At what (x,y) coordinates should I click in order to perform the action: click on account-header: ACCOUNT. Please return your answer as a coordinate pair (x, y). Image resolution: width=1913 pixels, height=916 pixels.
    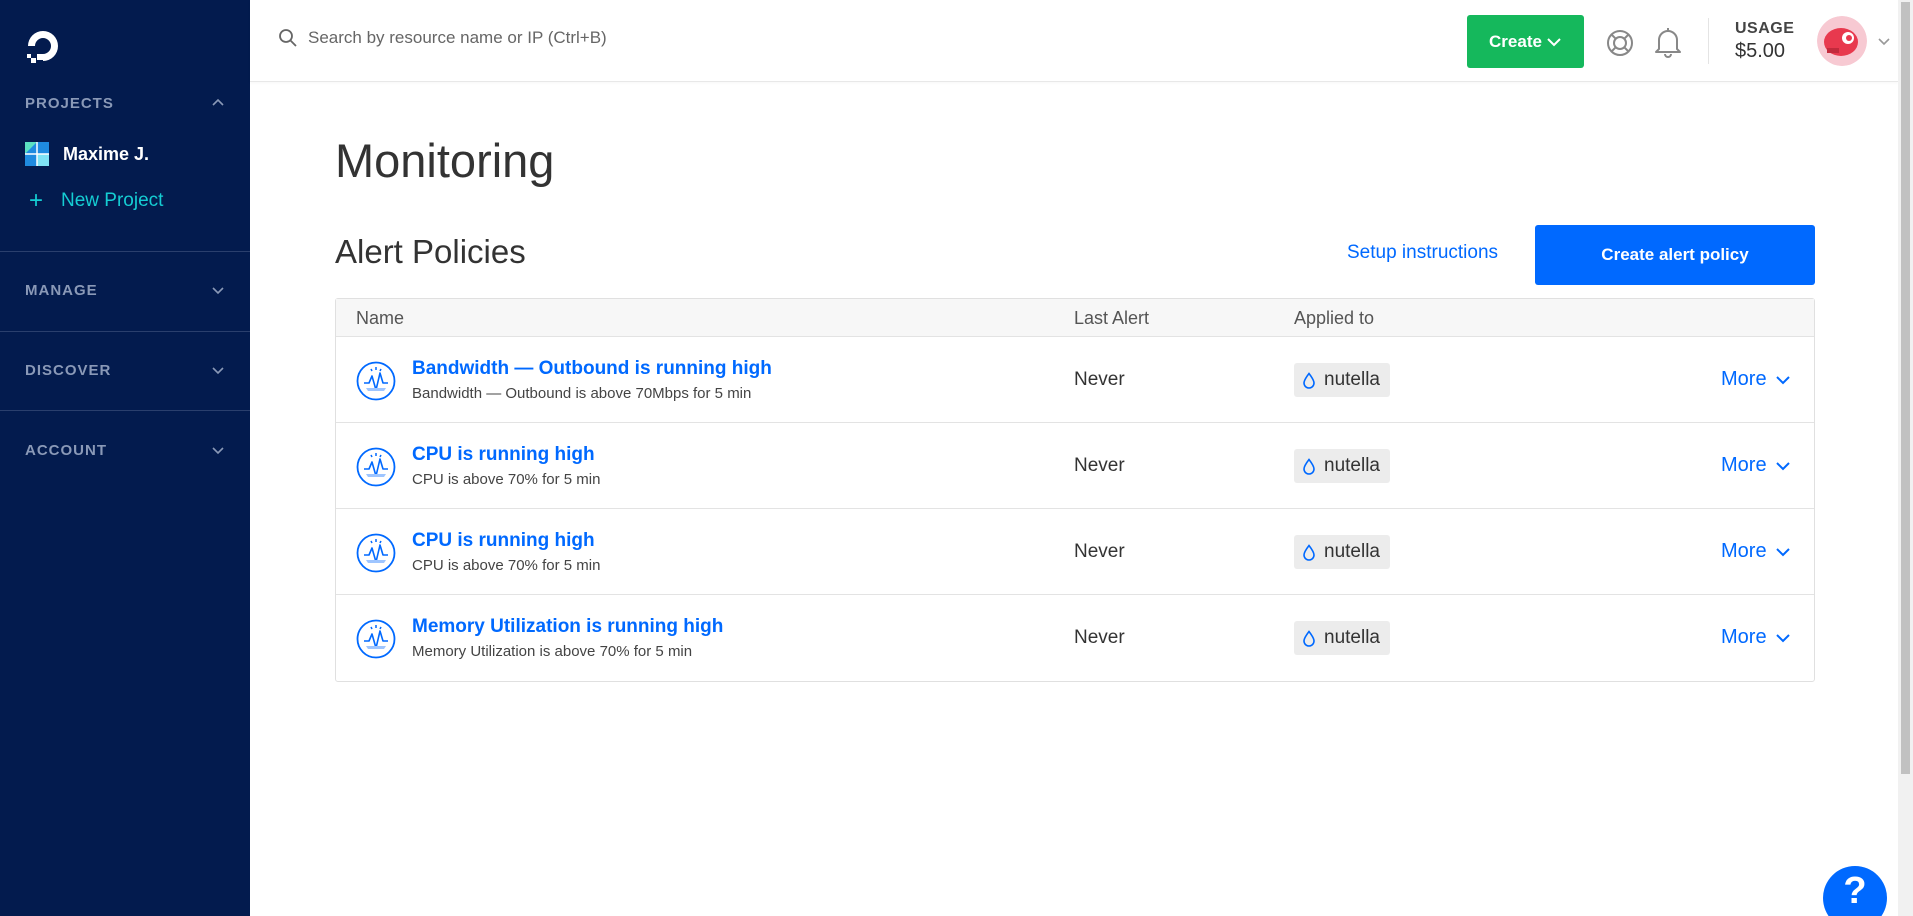
    Looking at the image, I should click on (125, 450).